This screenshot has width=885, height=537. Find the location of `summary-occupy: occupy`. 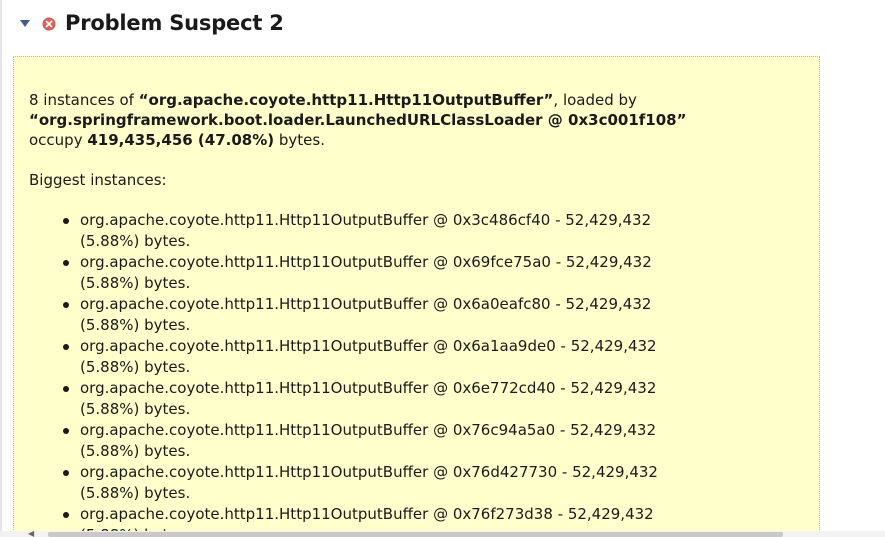

summary-occupy: occupy is located at coordinates (58, 140).